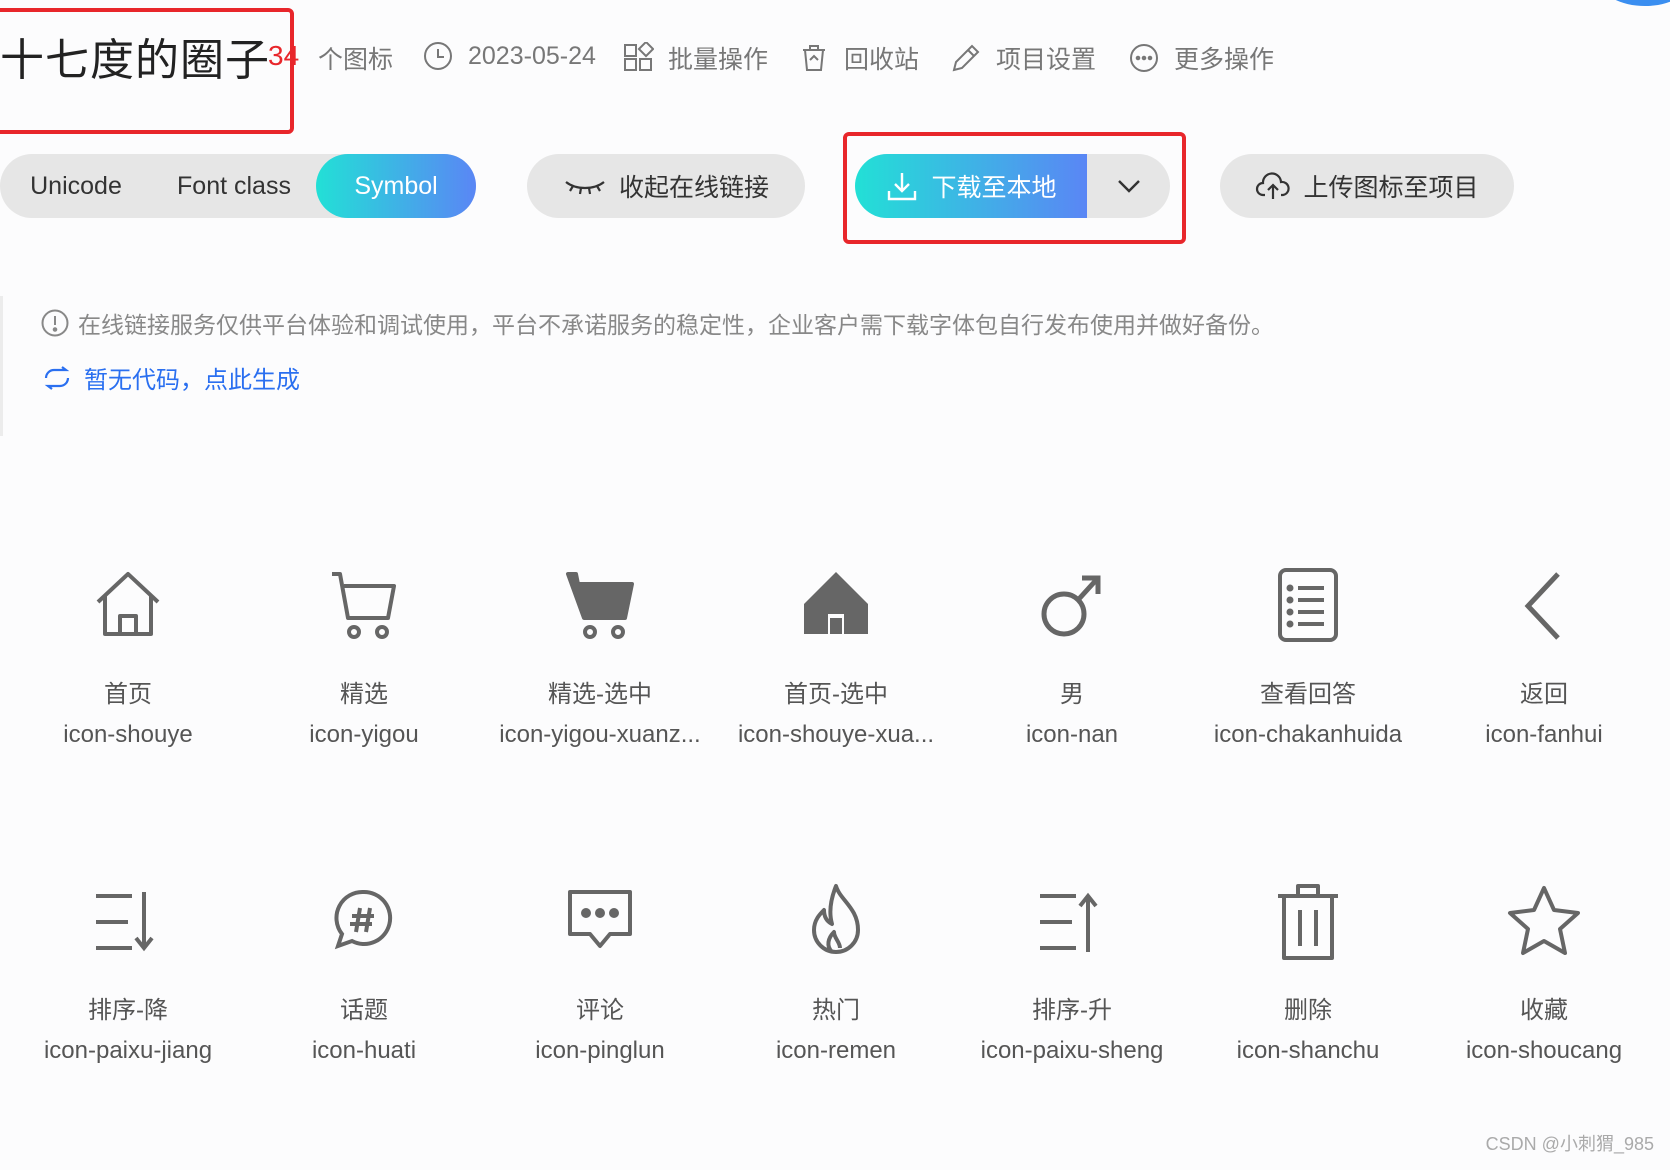  What do you see at coordinates (1308, 1050) in the screenshot?
I see `icon-code: icon-shanchu` at bounding box center [1308, 1050].